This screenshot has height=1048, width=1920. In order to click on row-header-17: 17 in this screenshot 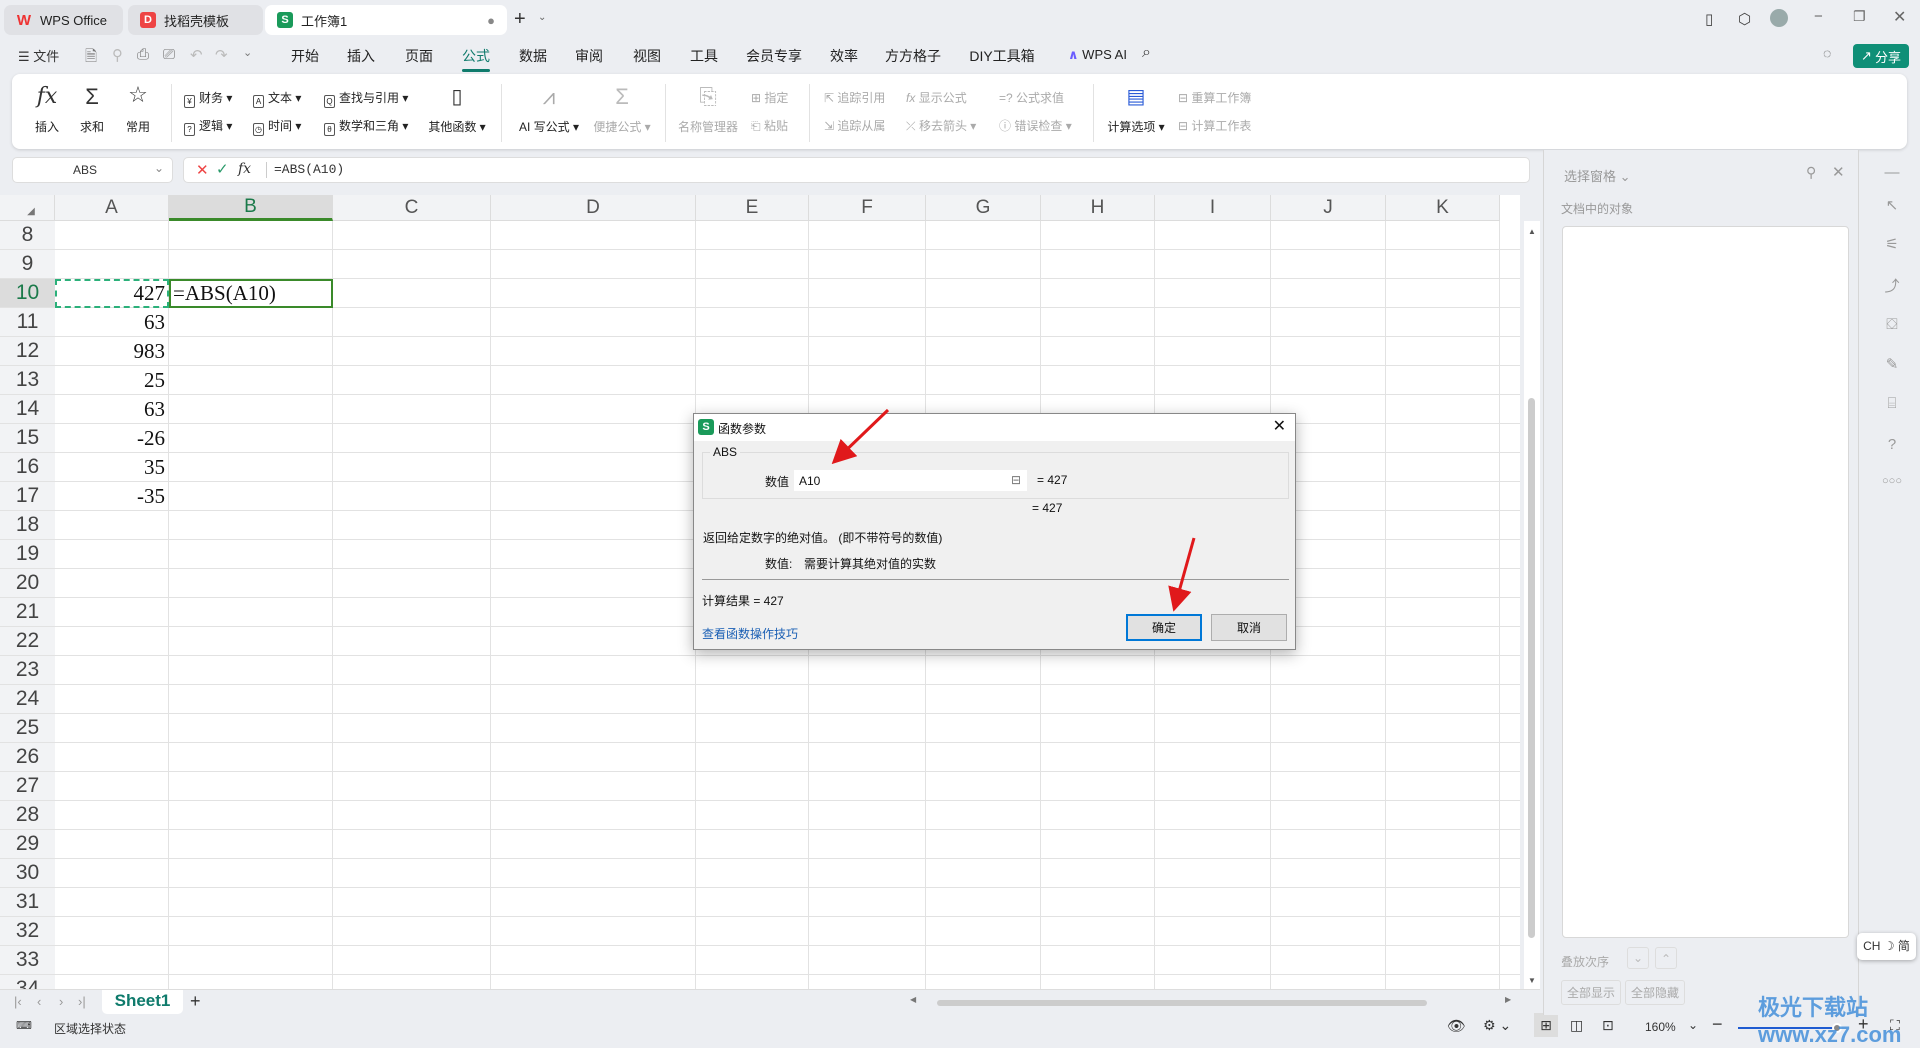, I will do `click(27, 496)`.